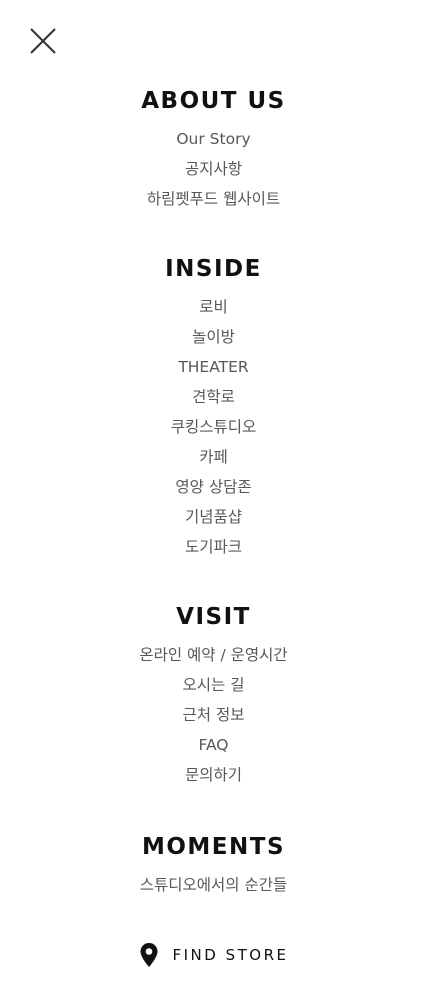 The width and height of the screenshot is (427, 1000). Describe the element at coordinates (213, 655) in the screenshot. I see `menu-item-reservation-hours: 온라인 예약 / 운영시간` at that location.